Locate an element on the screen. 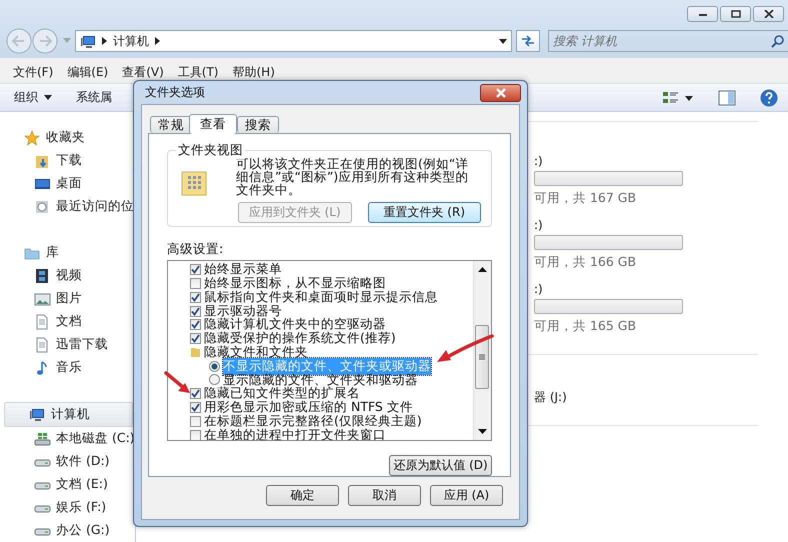 The width and height of the screenshot is (788, 542). scroll-down-icon is located at coordinates (482, 431).